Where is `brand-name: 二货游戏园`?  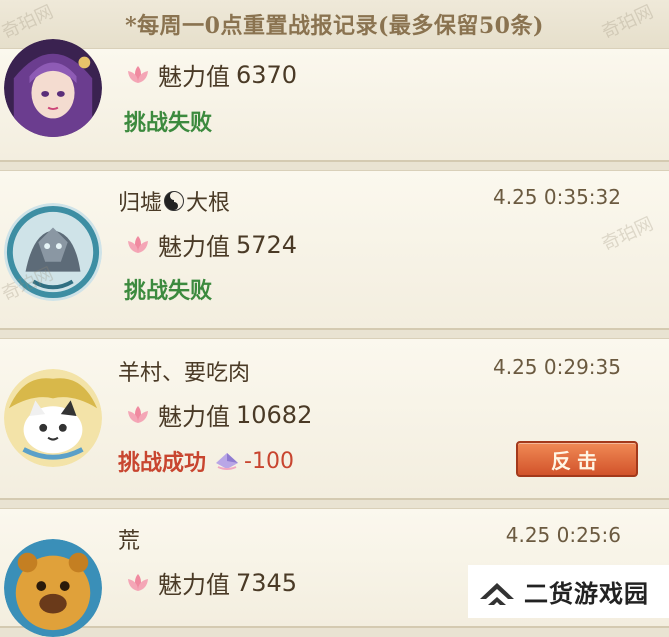
brand-name: 二货游戏园 is located at coordinates (586, 594).